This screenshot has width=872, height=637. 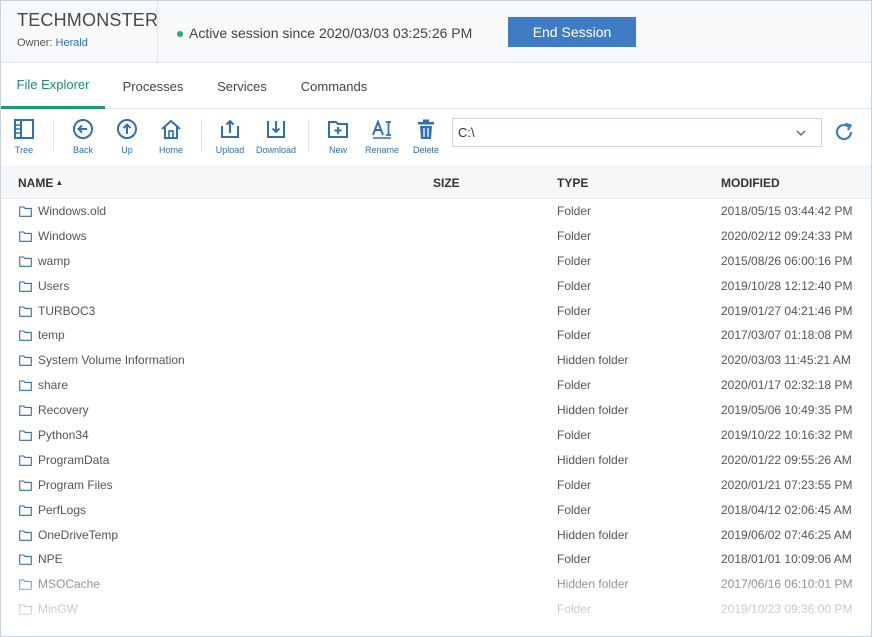 What do you see at coordinates (446, 183) in the screenshot?
I see `column-header-size: SIZE` at bounding box center [446, 183].